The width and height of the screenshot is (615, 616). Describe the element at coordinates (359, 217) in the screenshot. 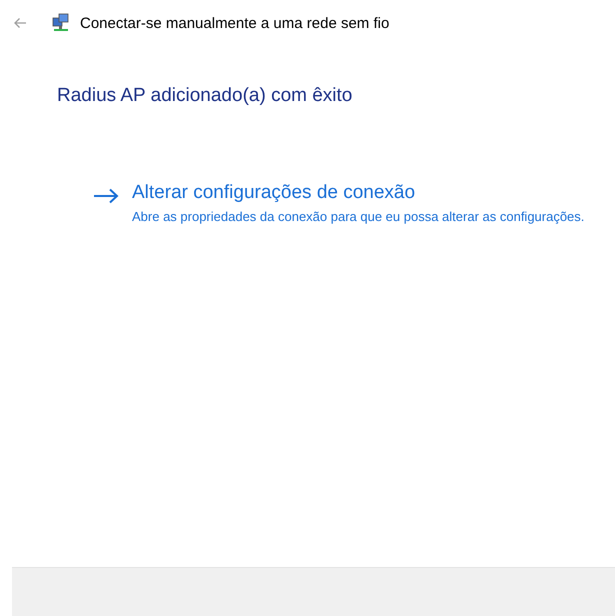

I see `option-description: Abre as propriedades da conexão para que eu possa alterar as configurações.` at that location.